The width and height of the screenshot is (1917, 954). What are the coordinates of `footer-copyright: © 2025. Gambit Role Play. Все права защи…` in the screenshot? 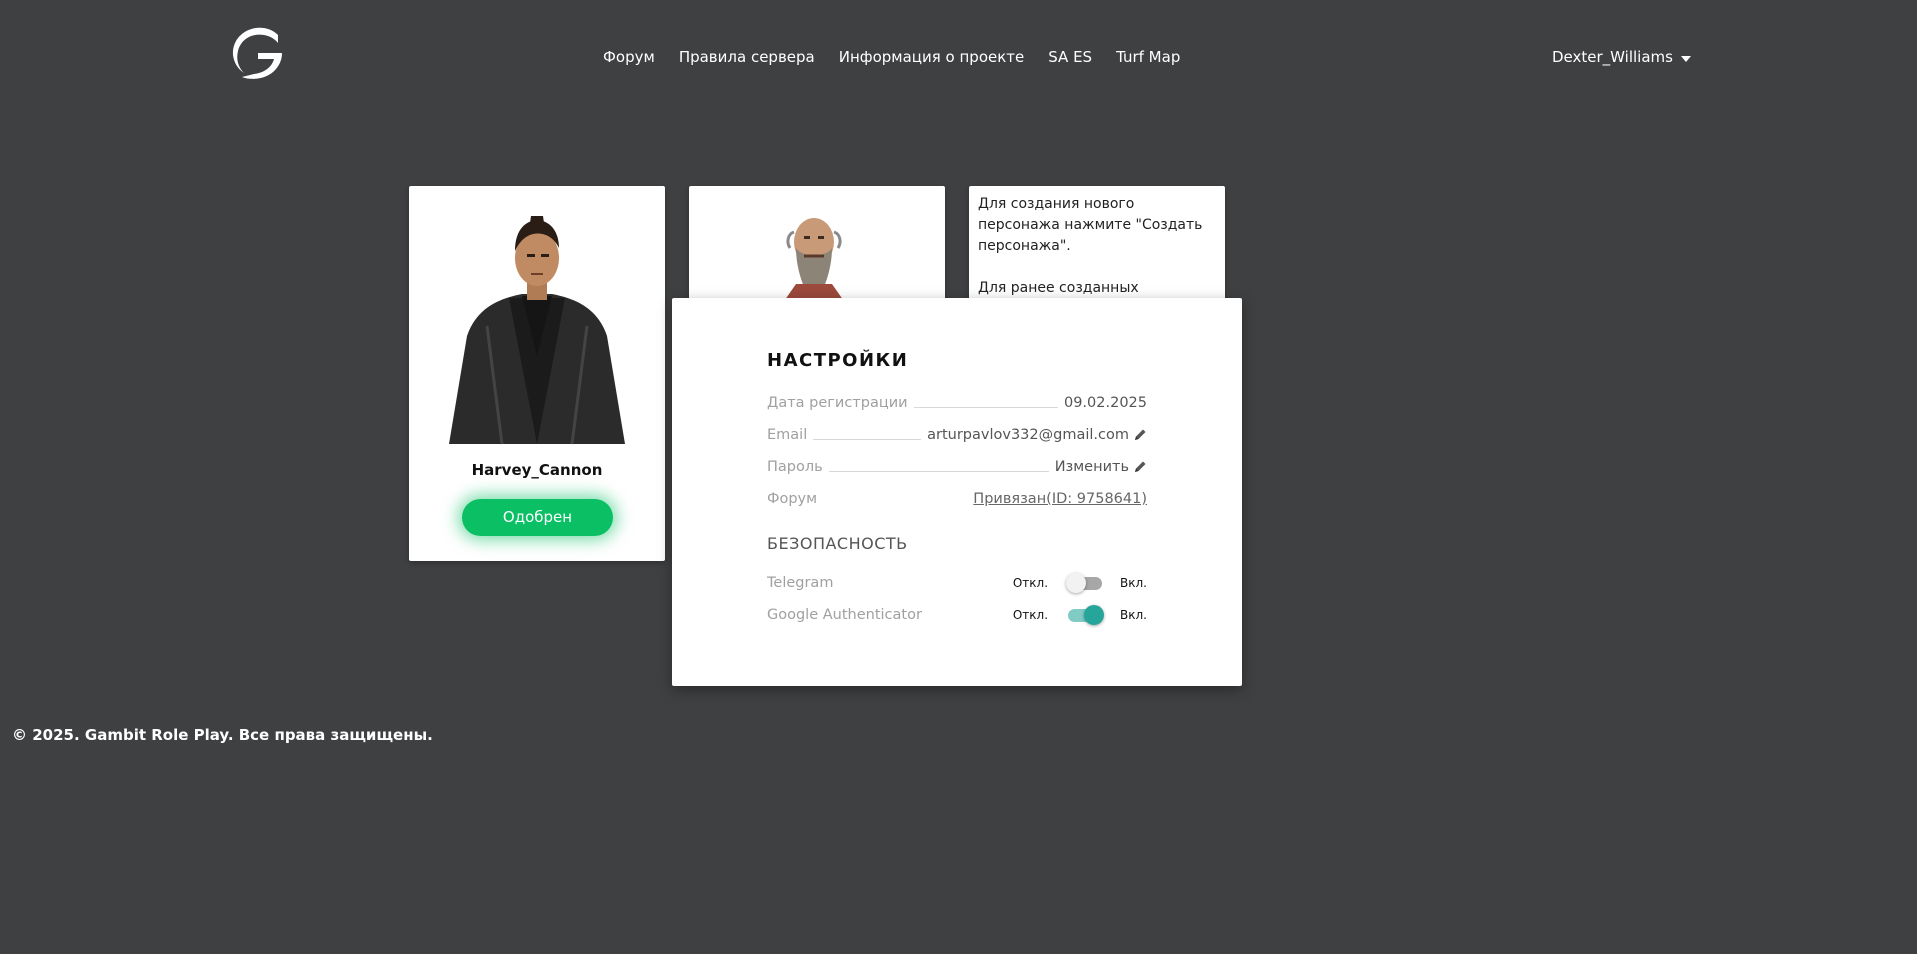 It's located at (222, 735).